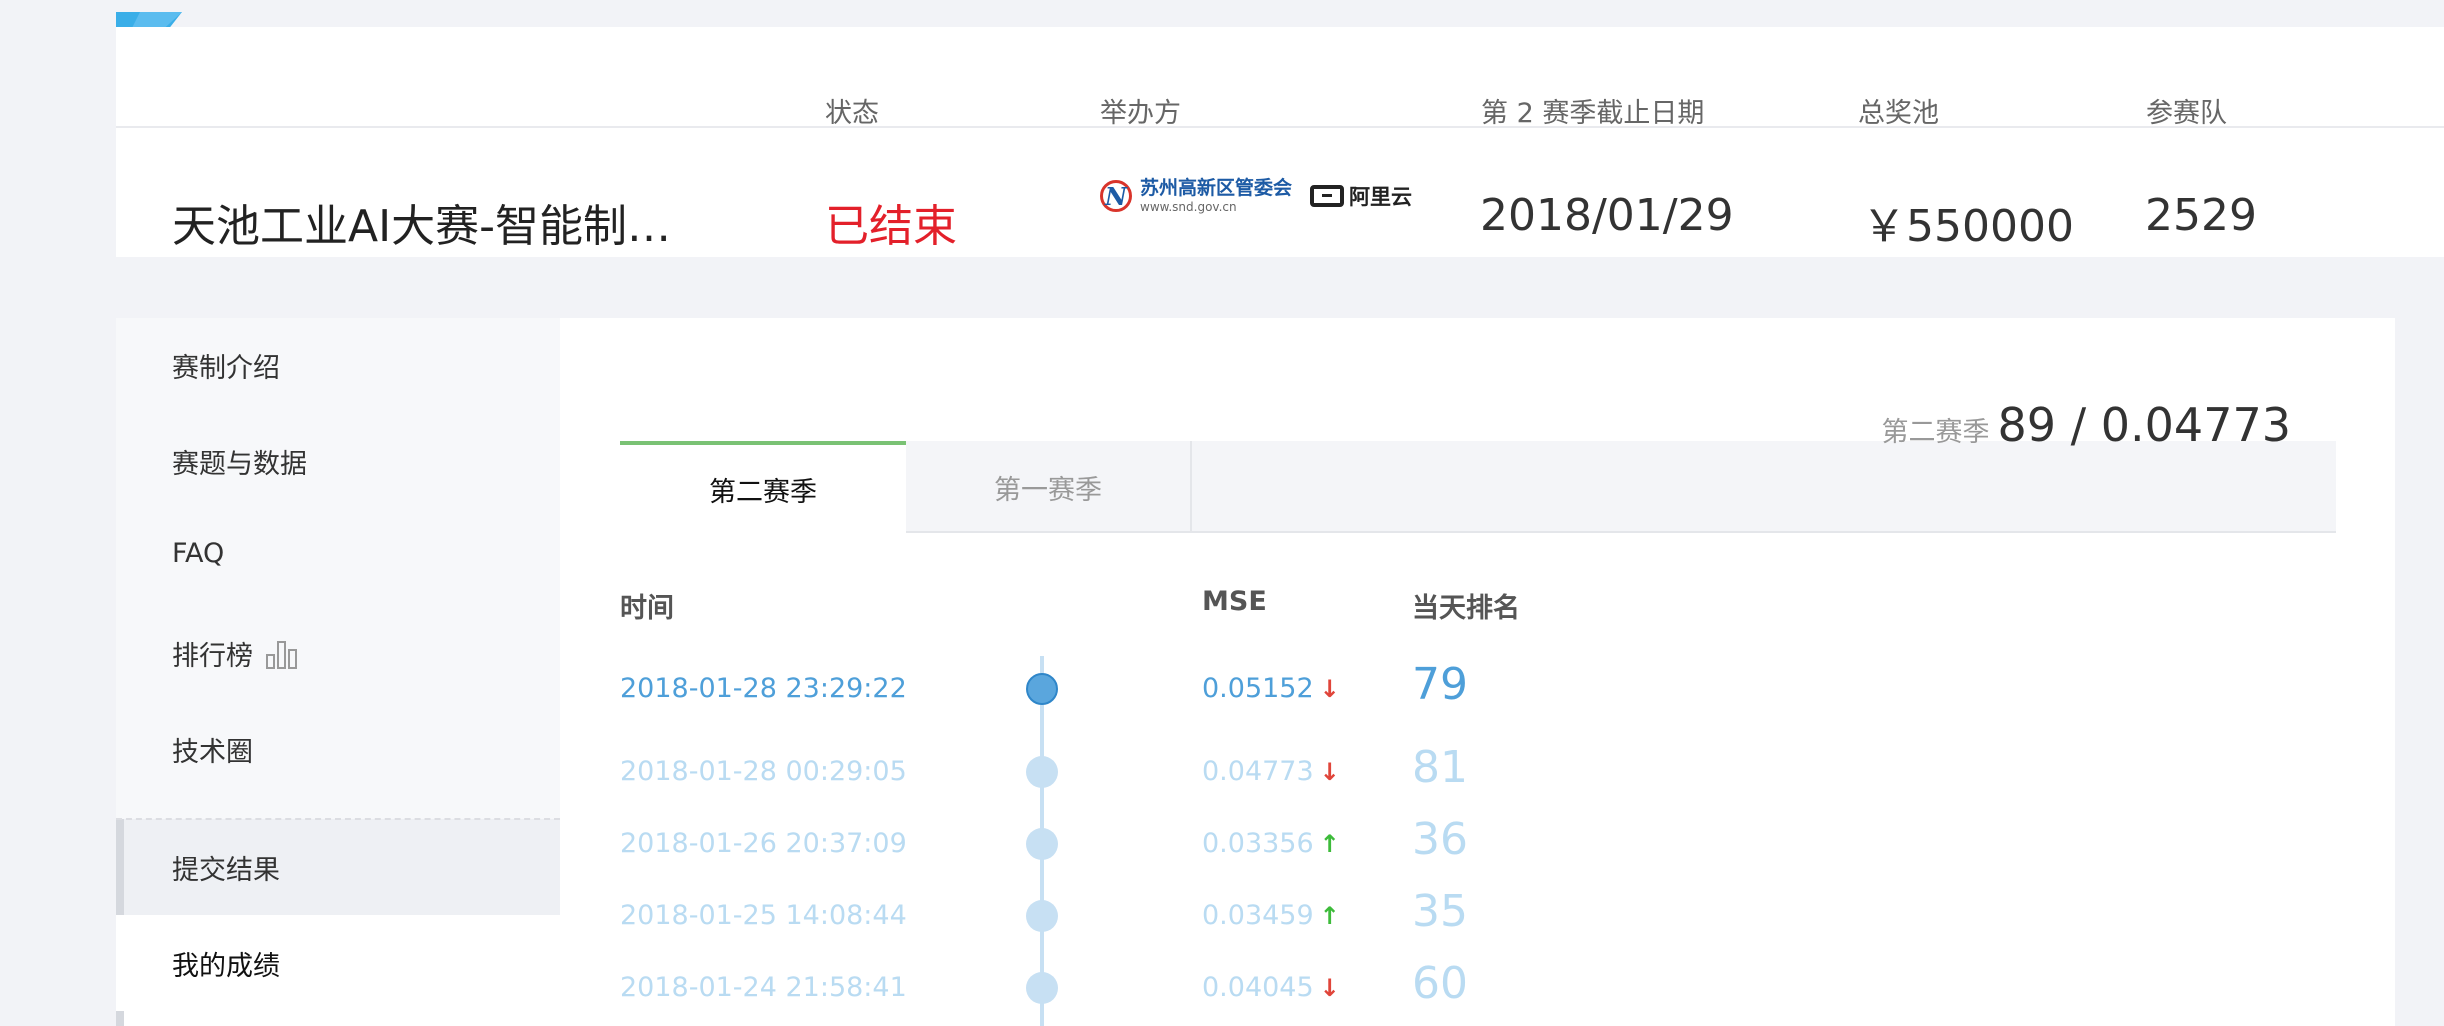 The height and width of the screenshot is (1026, 2444). Describe the element at coordinates (1327, 196) in the screenshot. I see `aliyun-mark-icon` at that location.